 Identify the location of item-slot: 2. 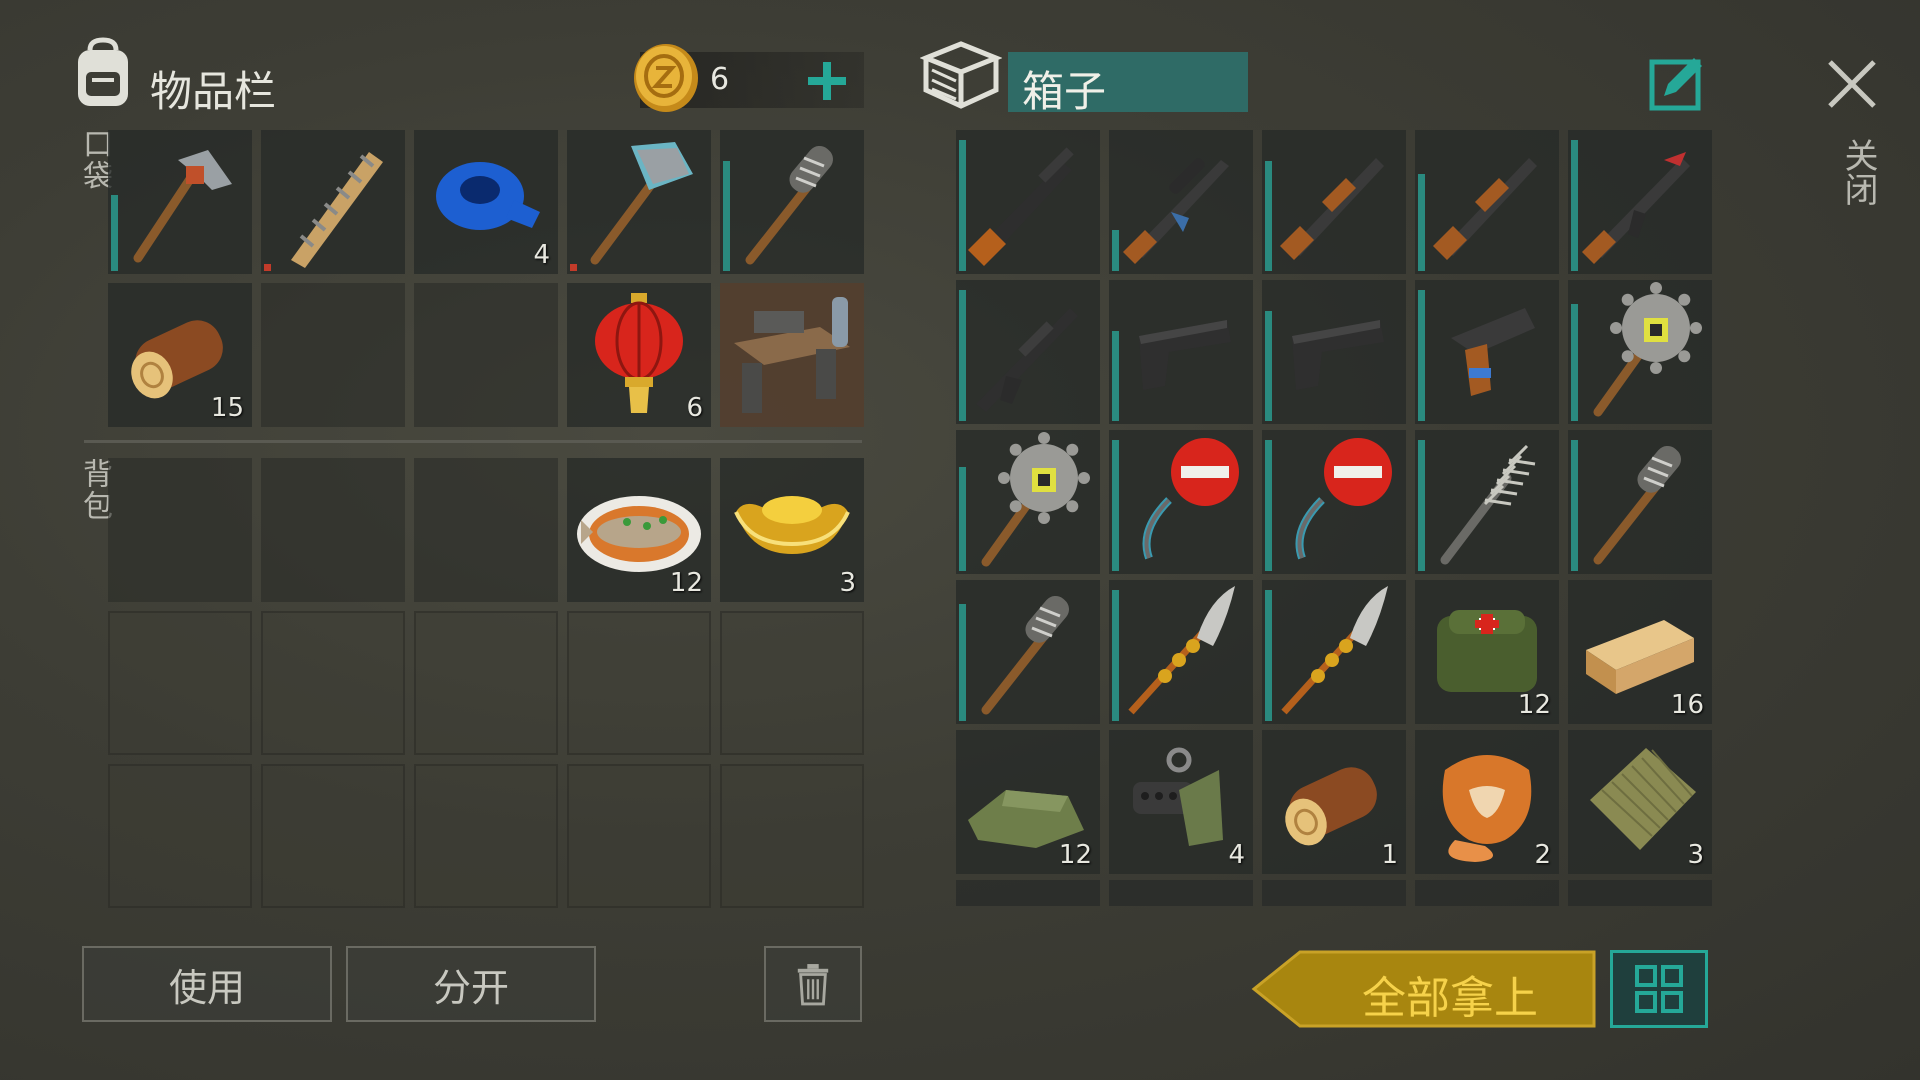
(1487, 802).